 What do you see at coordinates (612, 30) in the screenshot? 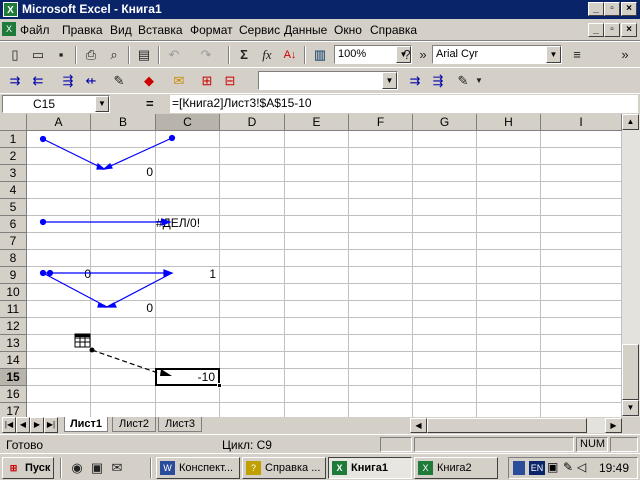
I see `doc-restore-button: ▫` at bounding box center [612, 30].